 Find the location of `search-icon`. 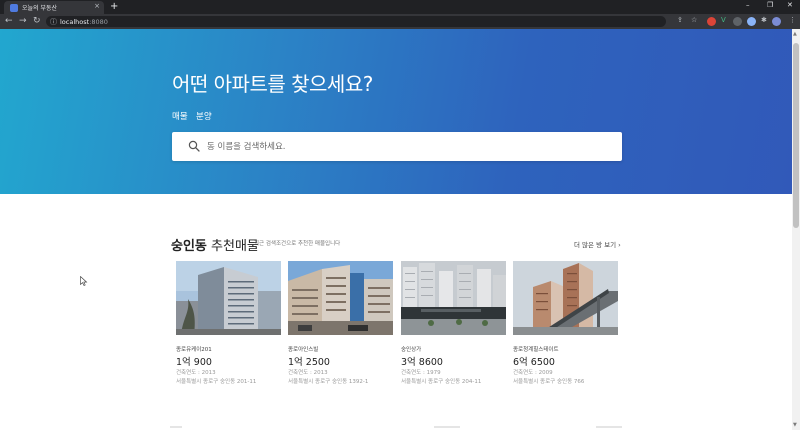

search-icon is located at coordinates (194, 146).